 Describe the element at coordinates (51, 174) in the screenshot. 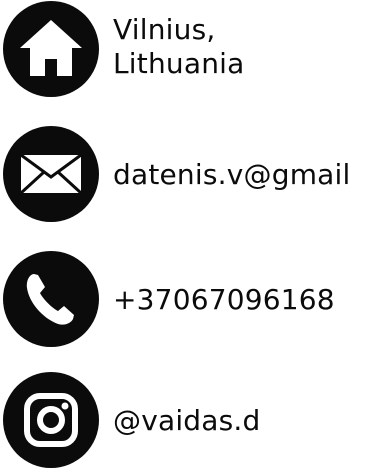

I see `envelope-icon` at that location.